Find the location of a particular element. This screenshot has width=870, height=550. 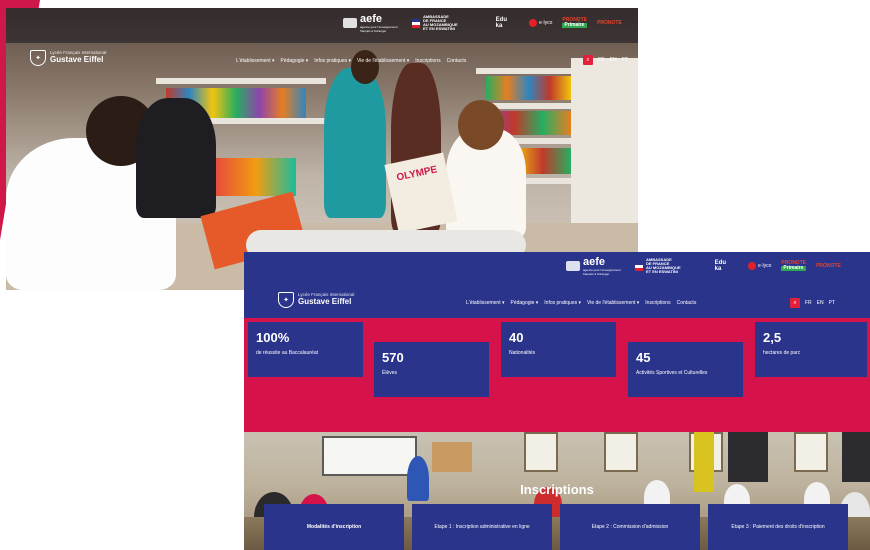

whiteboard is located at coordinates (369, 456).